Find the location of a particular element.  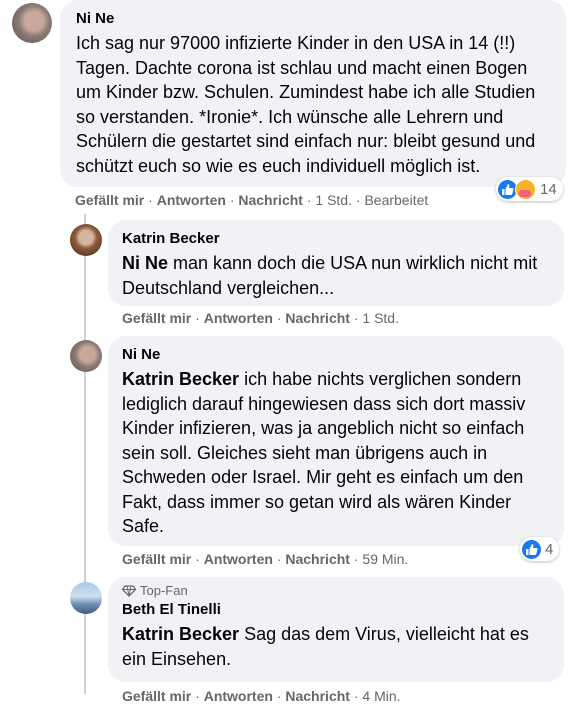

timestamp: 4 Min. is located at coordinates (381, 696).